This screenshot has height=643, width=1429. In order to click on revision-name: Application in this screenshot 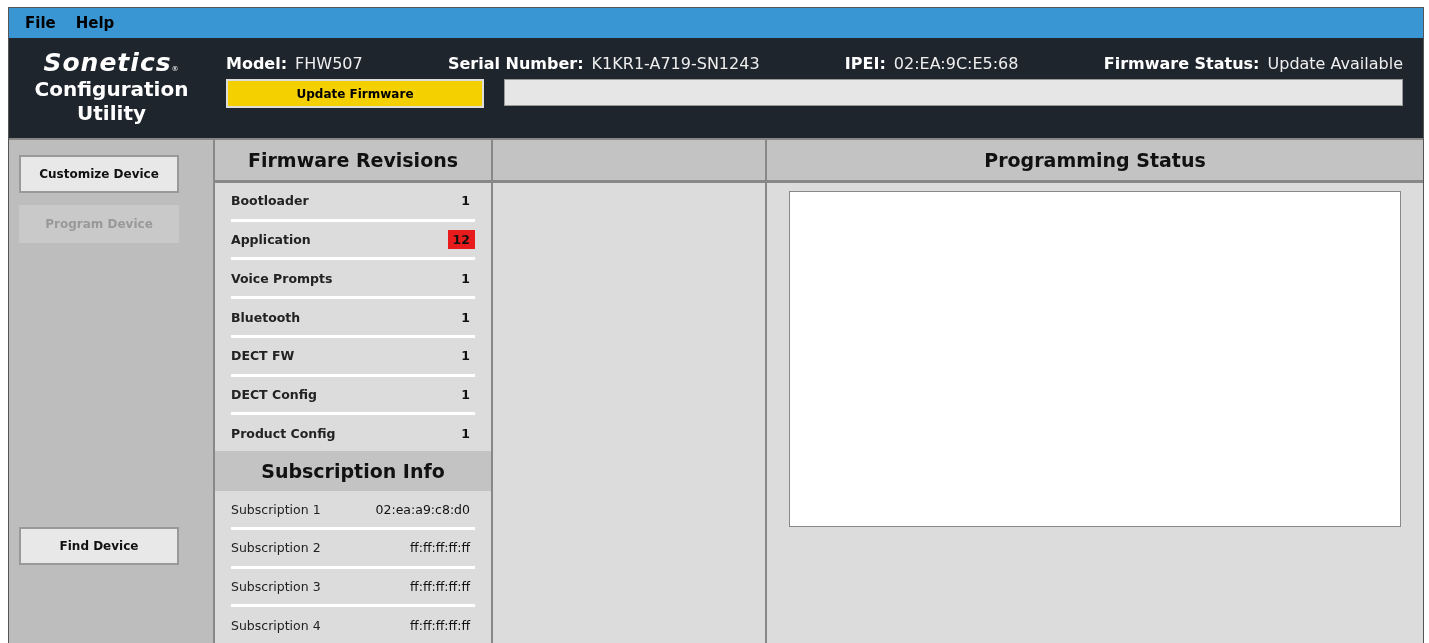, I will do `click(271, 240)`.